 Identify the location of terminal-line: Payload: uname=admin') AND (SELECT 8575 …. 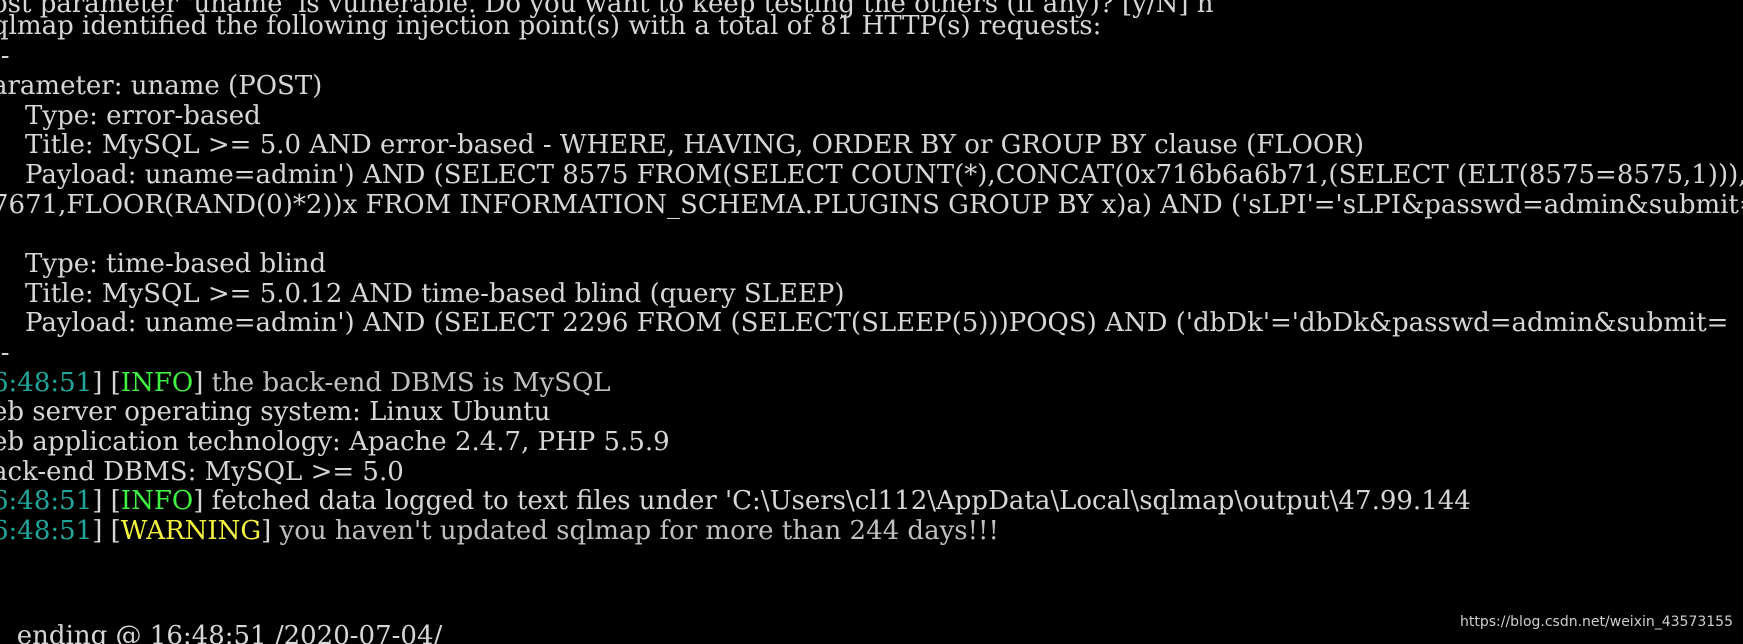
(871, 175).